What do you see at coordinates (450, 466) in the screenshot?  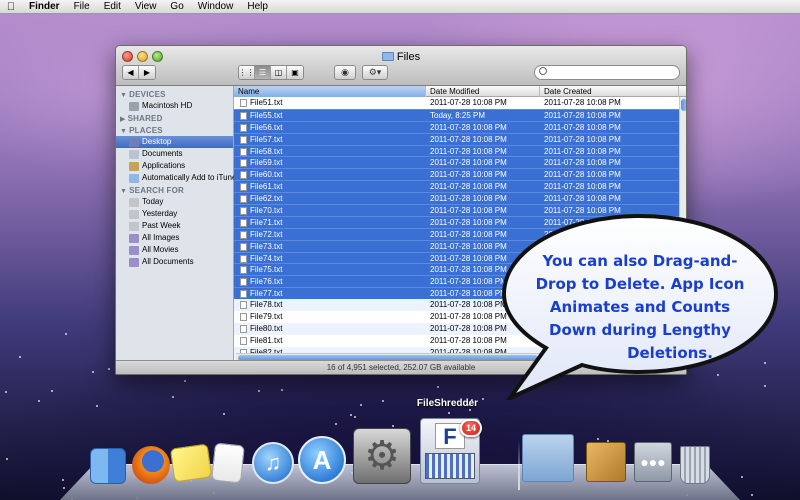 I see `shredder-slots` at bounding box center [450, 466].